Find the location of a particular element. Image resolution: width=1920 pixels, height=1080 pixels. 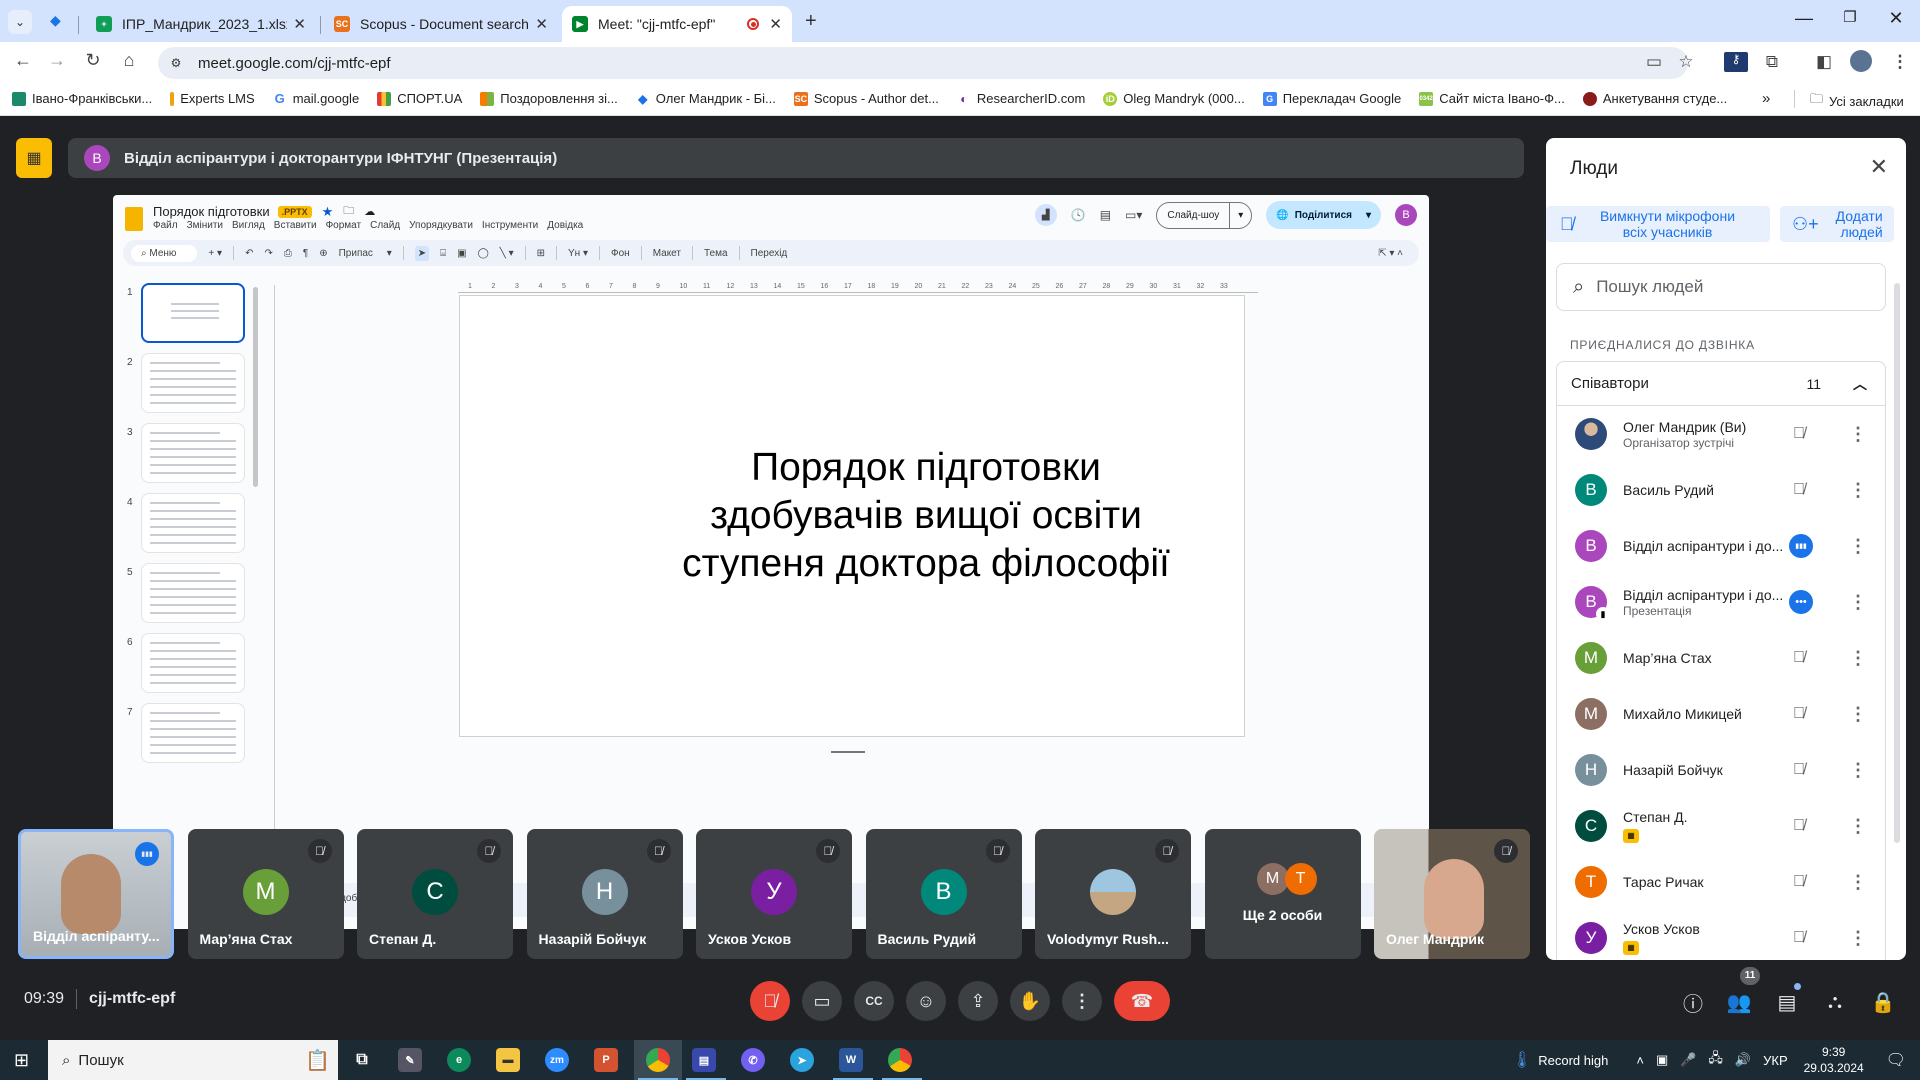

site-info-icon: ⚙ is located at coordinates (176, 63).